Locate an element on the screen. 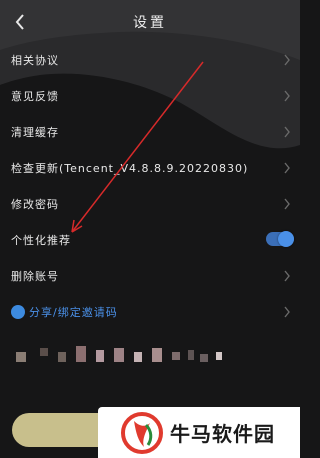 This screenshot has height=458, width=320. settings-item-label: 检查更新(Tencent_V4.8.8.9.20220830) is located at coordinates (130, 168).